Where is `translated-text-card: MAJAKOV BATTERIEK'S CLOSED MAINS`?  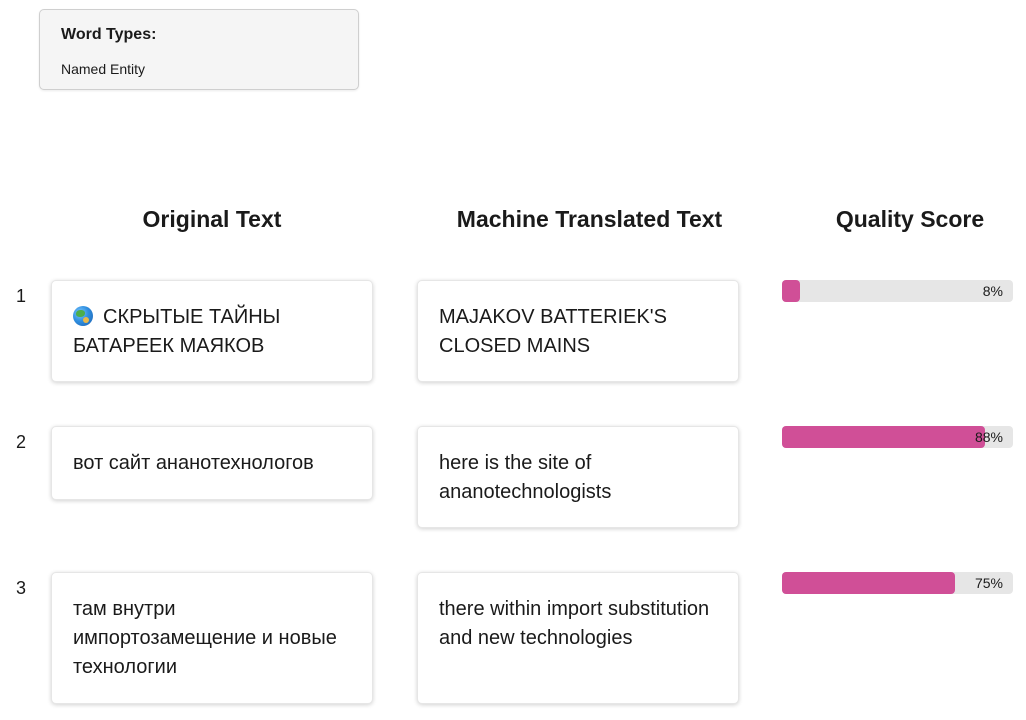 translated-text-card: MAJAKOV BATTERIEK'S CLOSED MAINS is located at coordinates (578, 331).